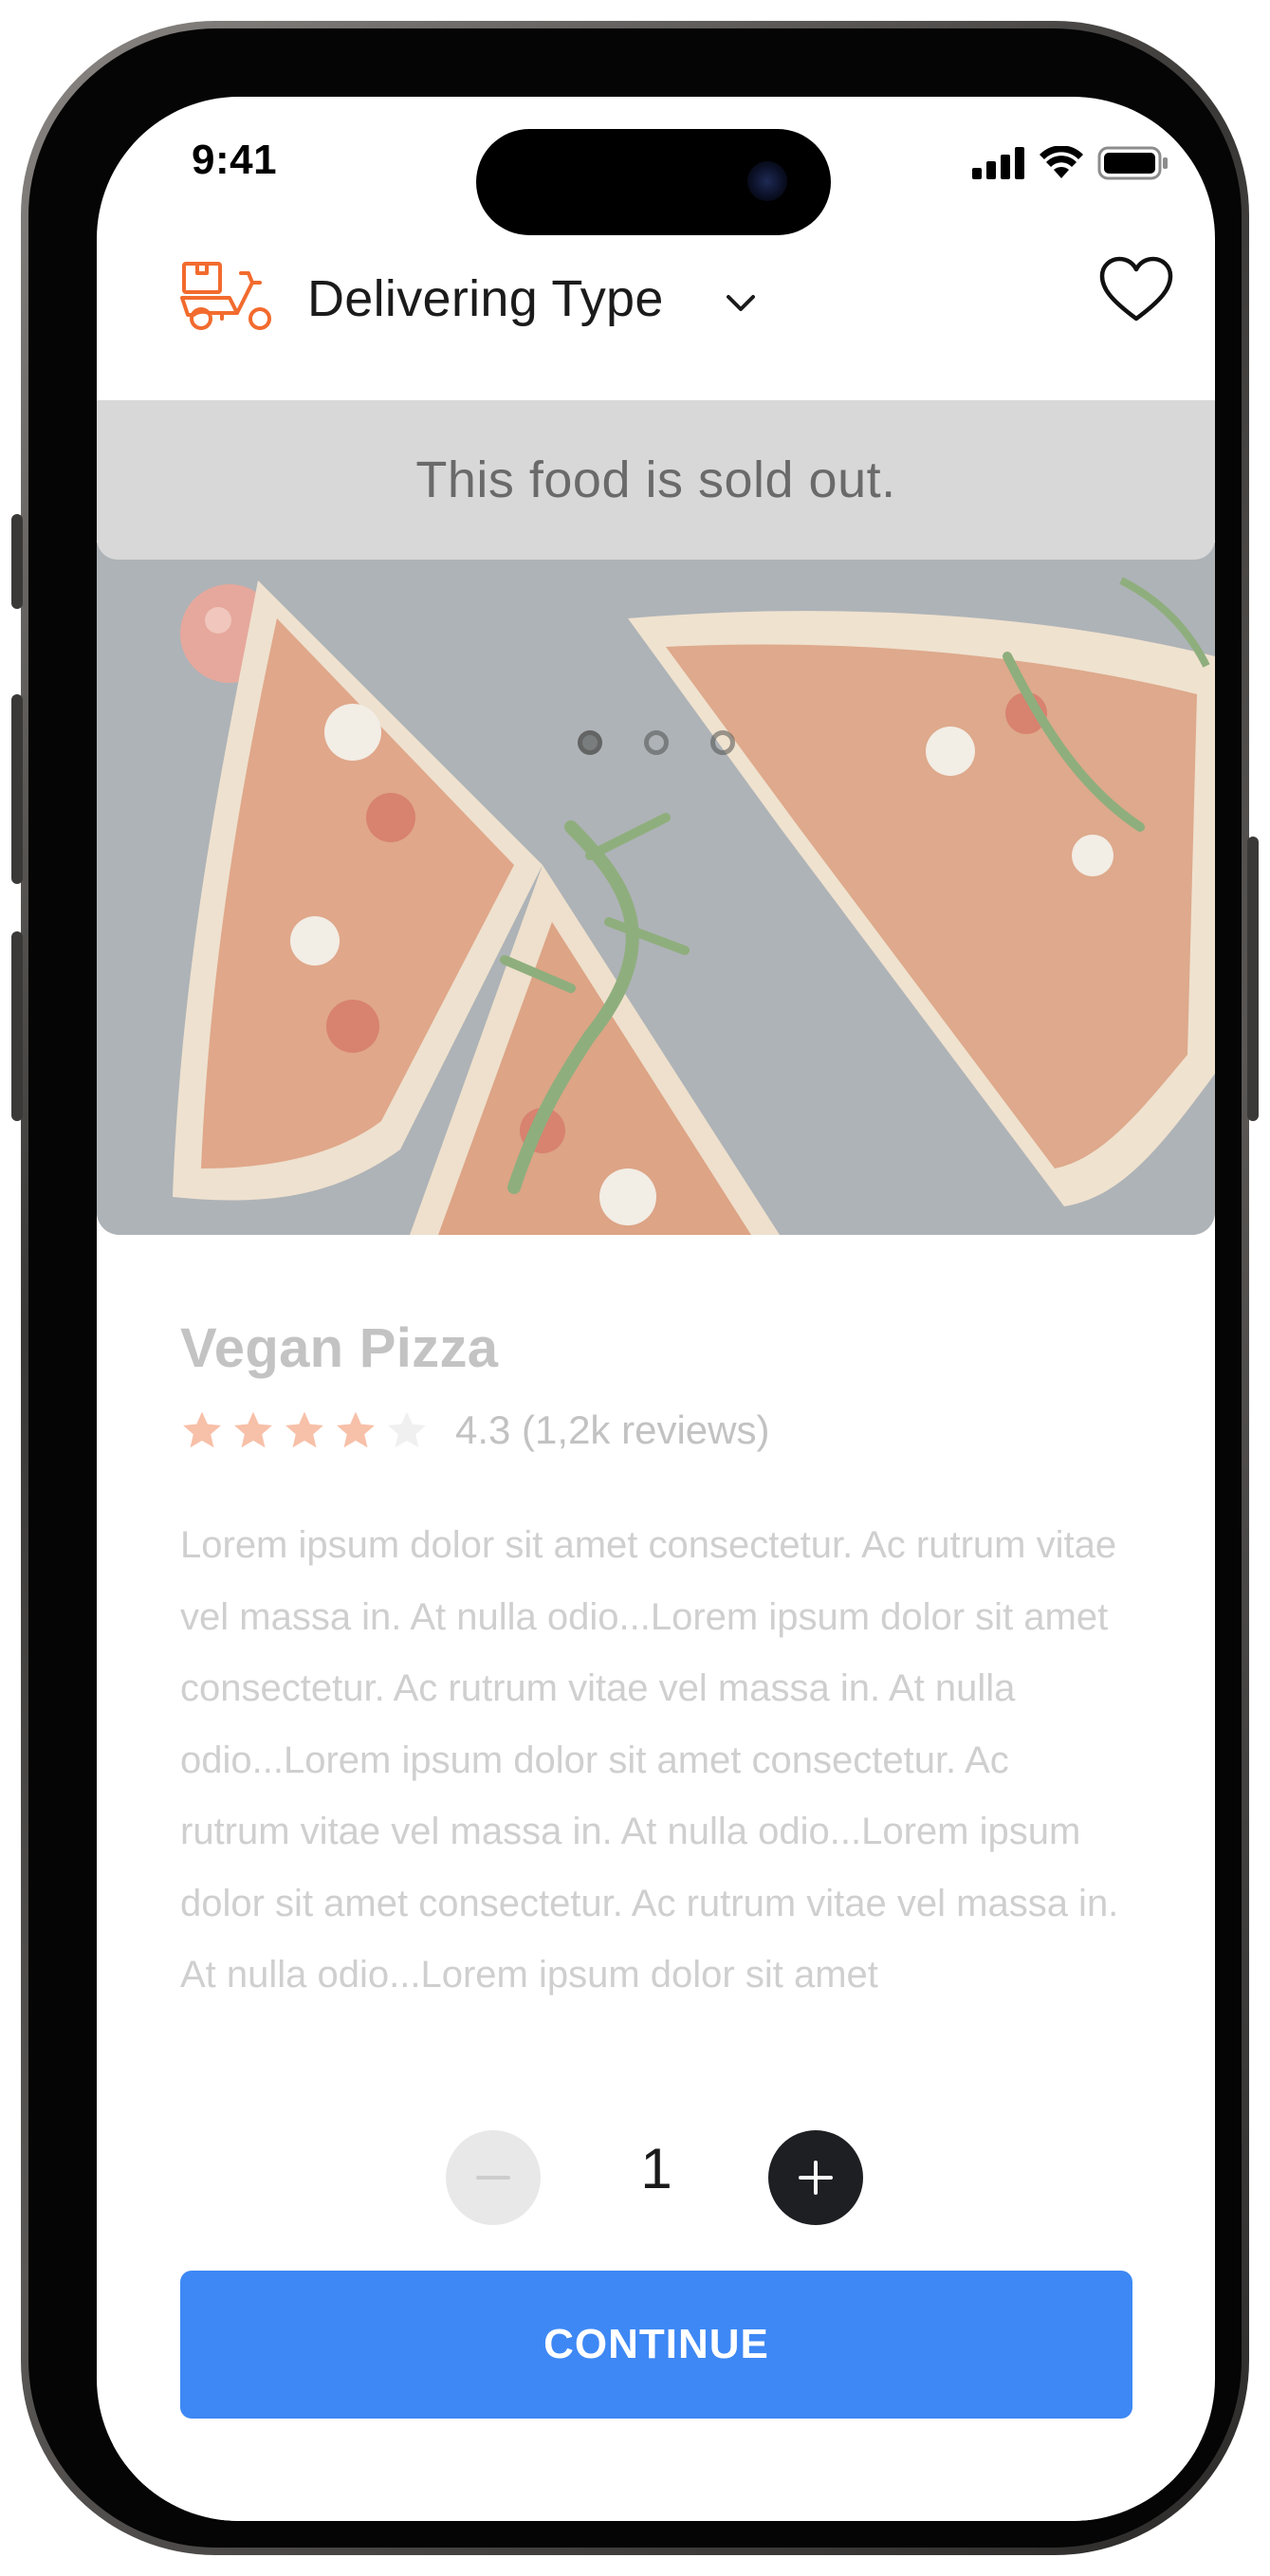 The width and height of the screenshot is (1270, 2576). I want to click on rating-stars, so click(308, 1430).